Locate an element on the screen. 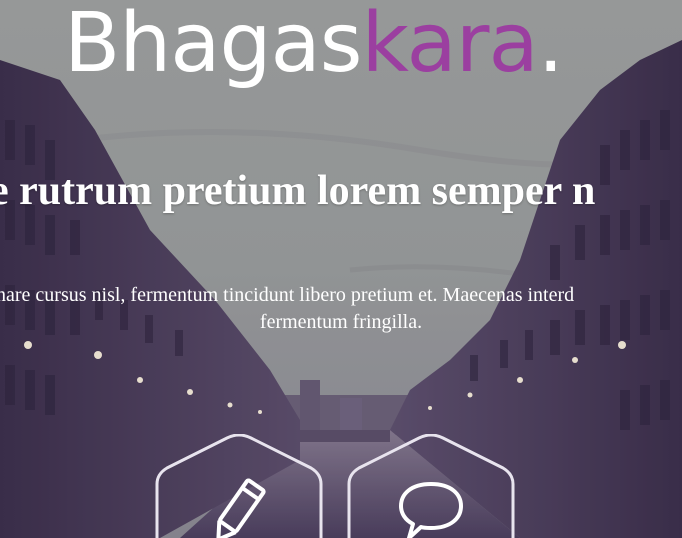  feature-chat-hexagon is located at coordinates (431, 486).